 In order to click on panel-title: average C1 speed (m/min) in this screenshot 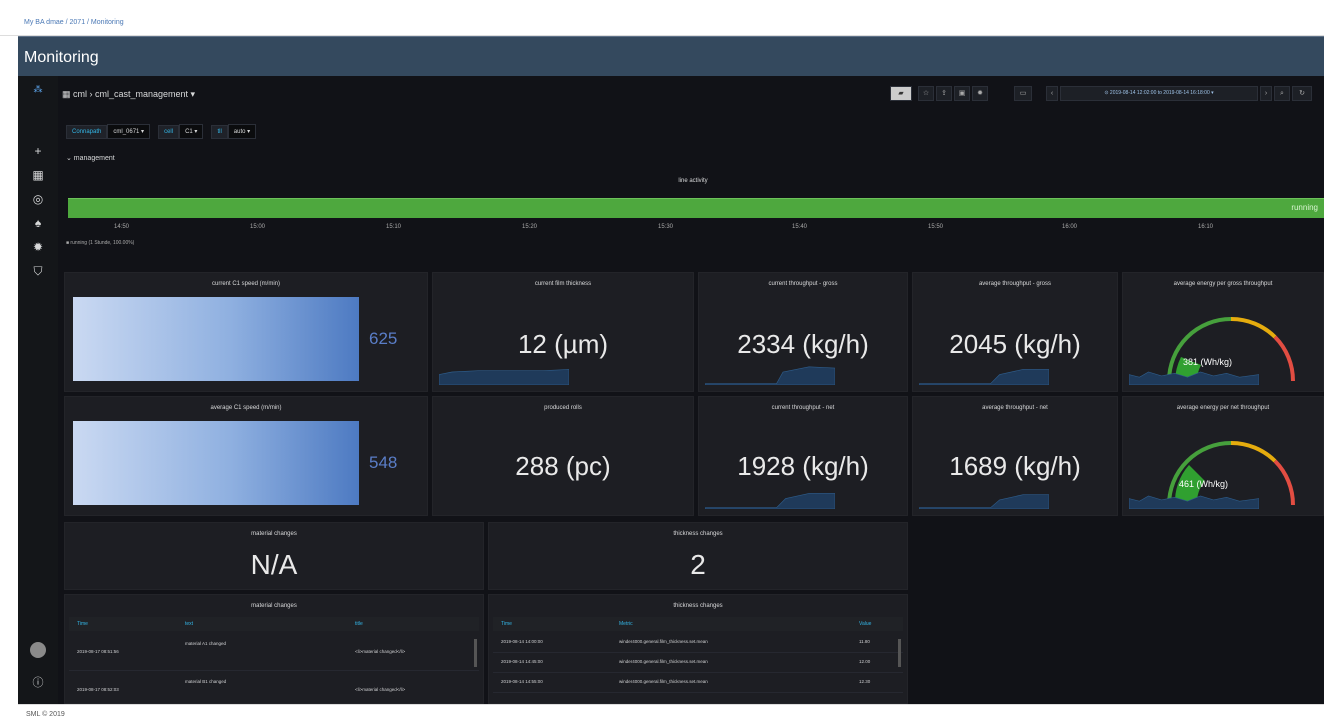, I will do `click(246, 408)`.